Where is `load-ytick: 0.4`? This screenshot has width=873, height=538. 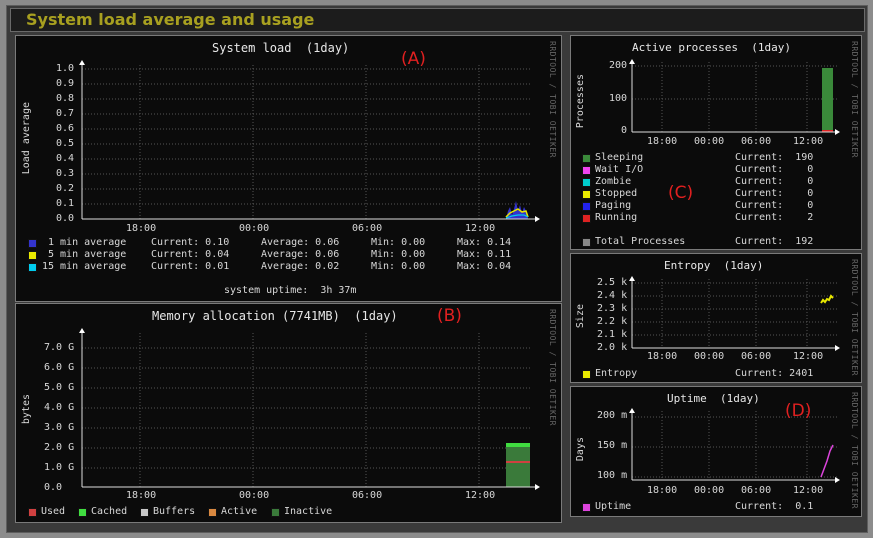
load-ytick: 0.4 is located at coordinates (65, 158).